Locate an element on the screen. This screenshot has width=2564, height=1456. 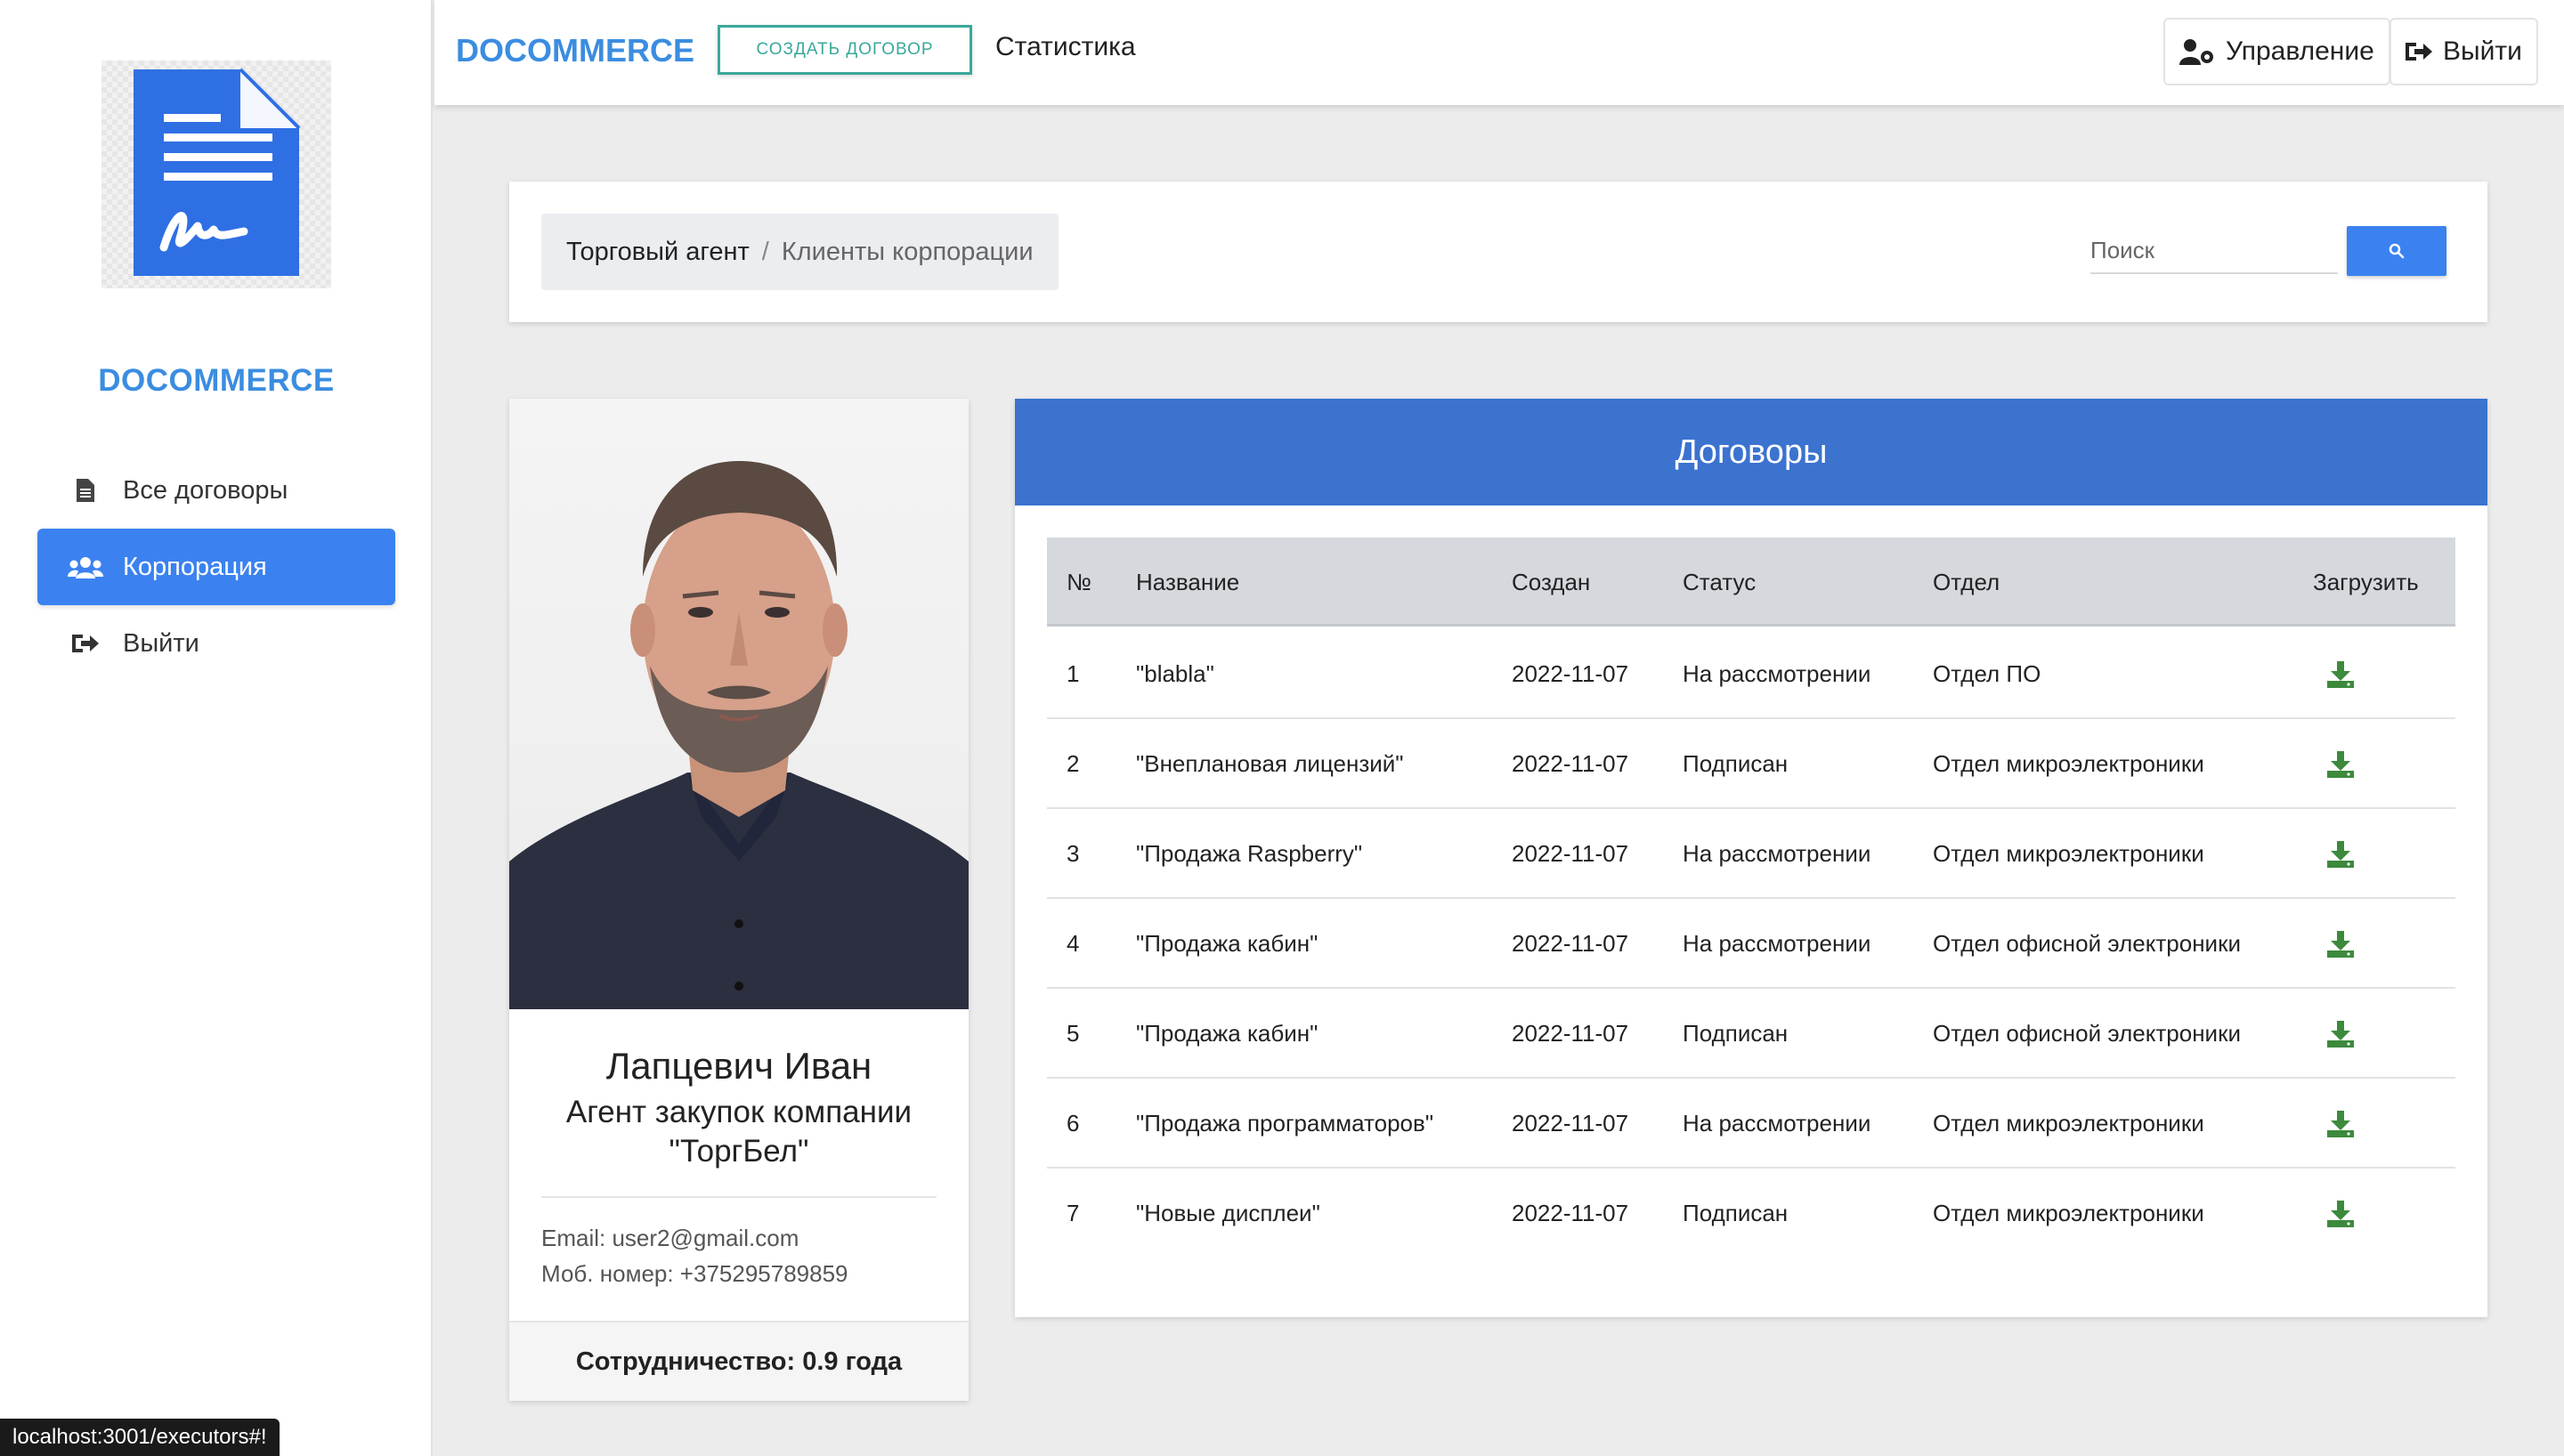
search-button is located at coordinates (2396, 251).